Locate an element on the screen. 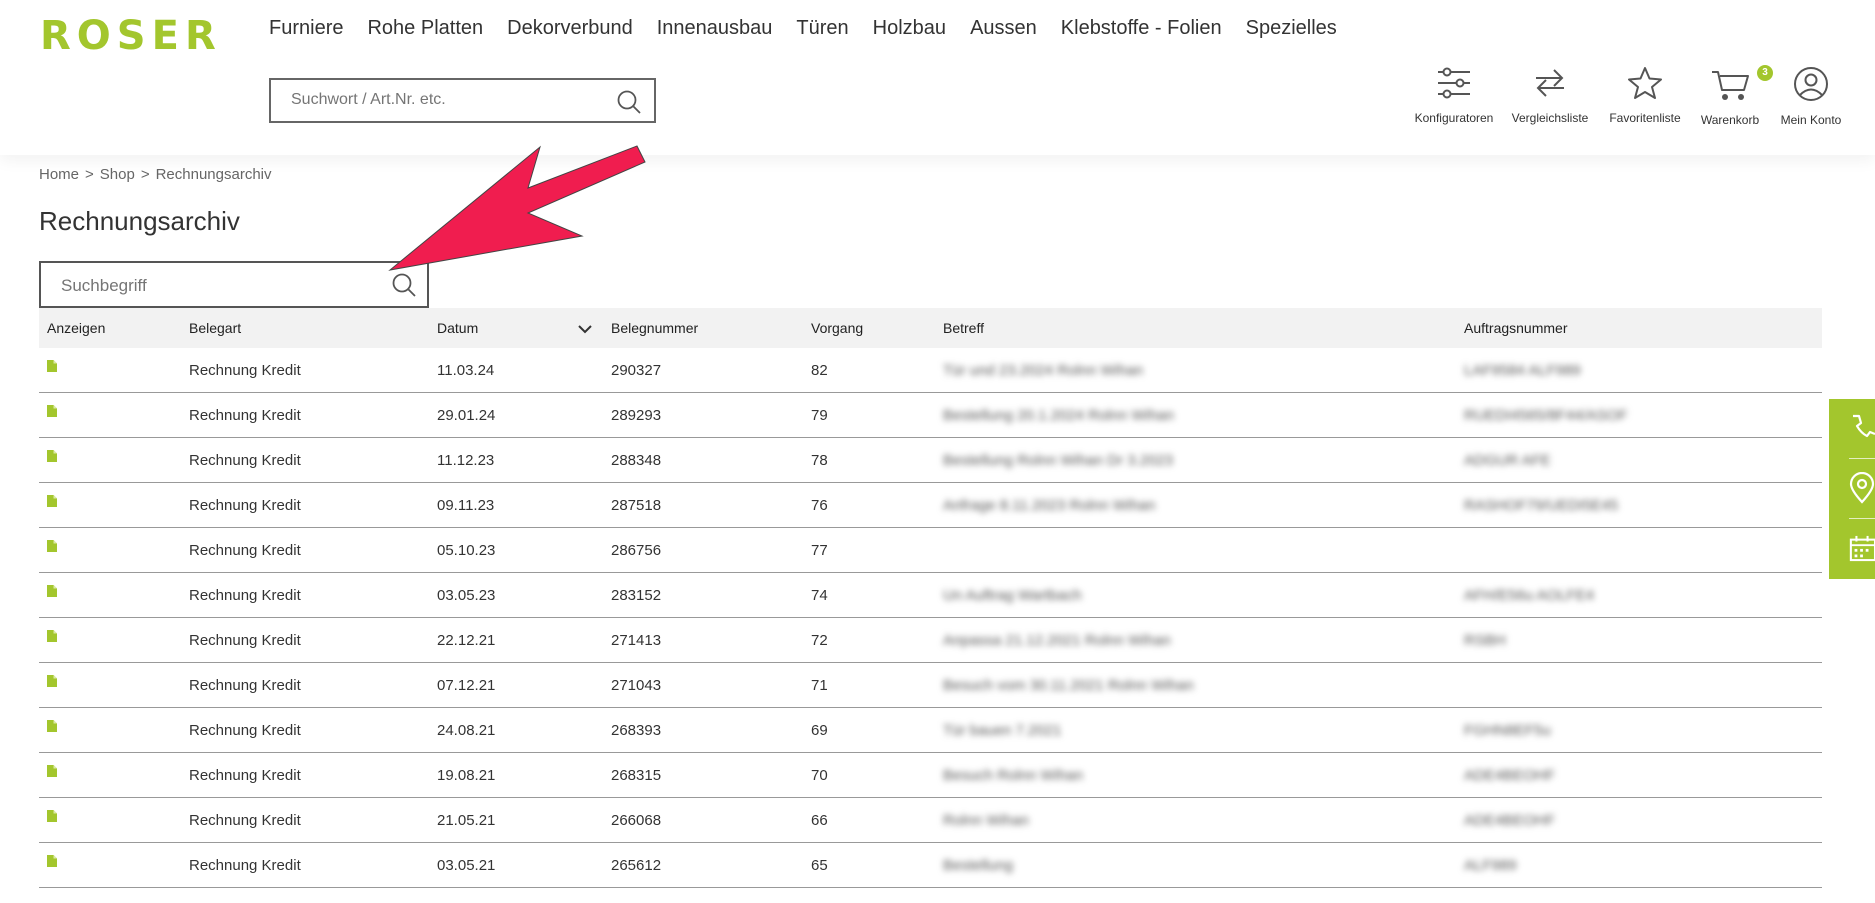 The width and height of the screenshot is (1875, 903). header-search-box is located at coordinates (462, 100).